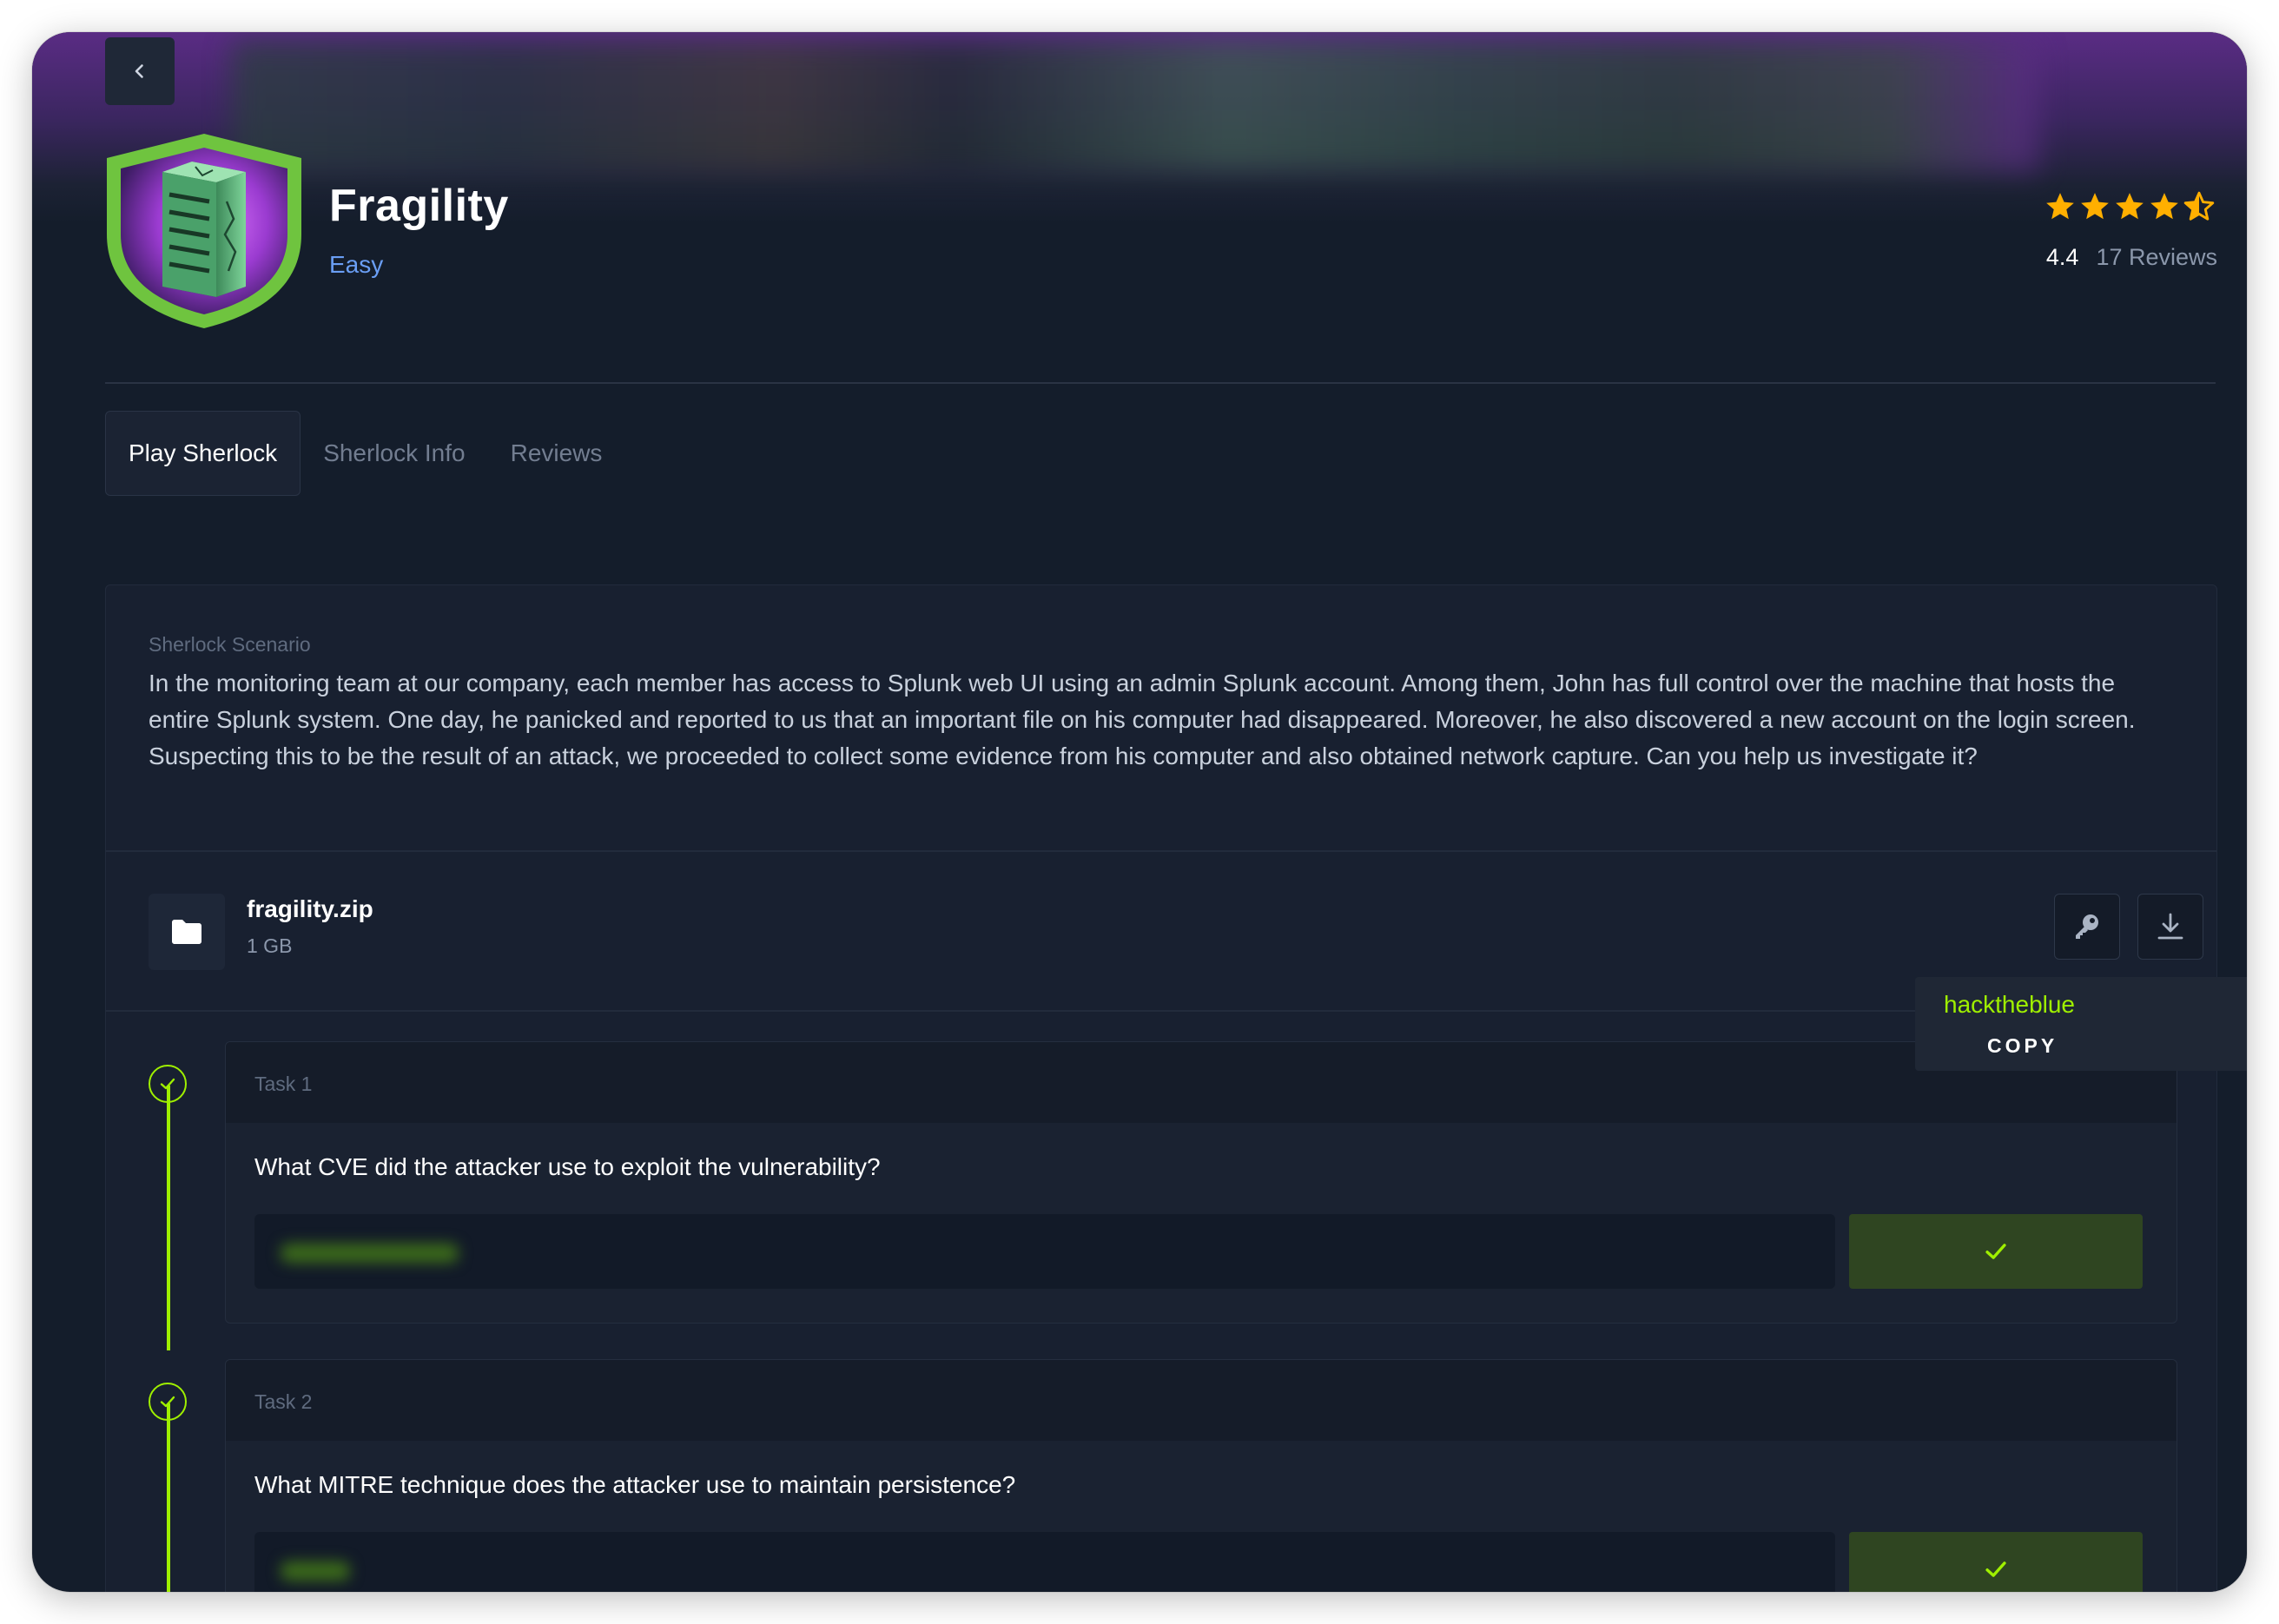  I want to click on page-title: Fragility, so click(419, 206).